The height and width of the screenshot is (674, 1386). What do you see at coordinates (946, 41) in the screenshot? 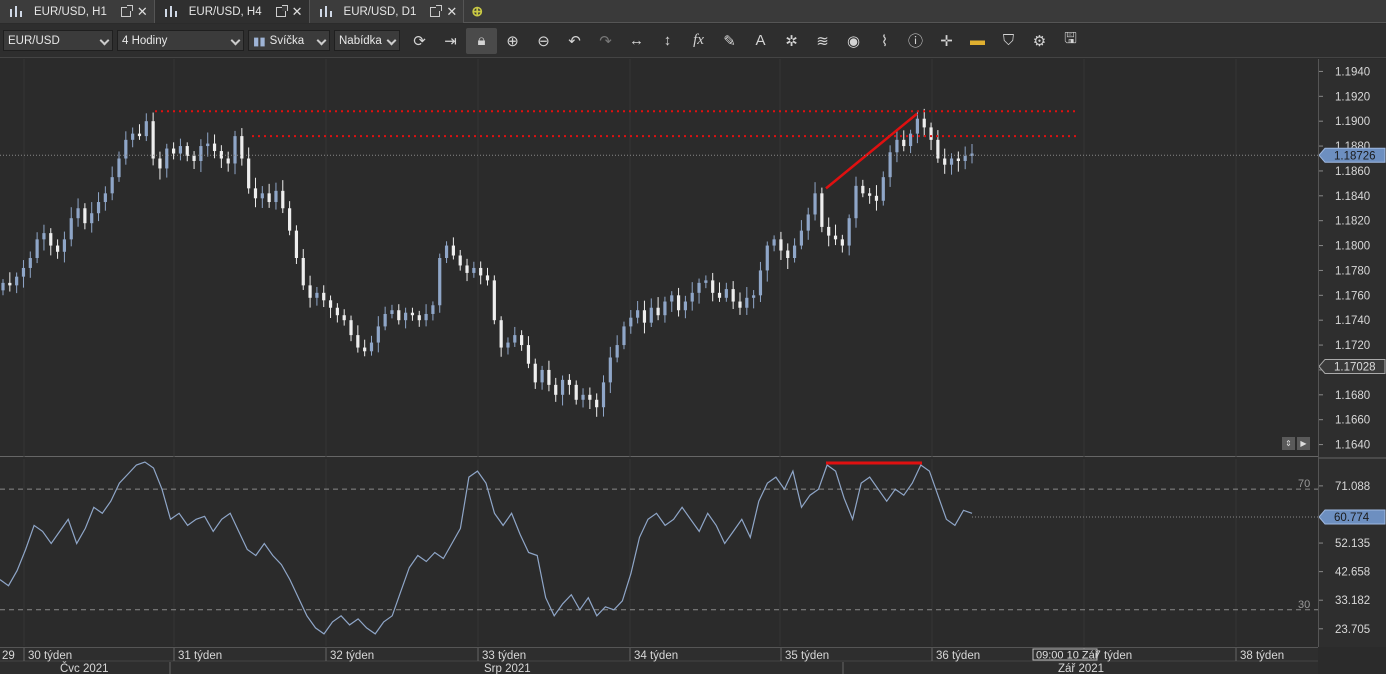
I see `cursor-icon: ✛` at bounding box center [946, 41].